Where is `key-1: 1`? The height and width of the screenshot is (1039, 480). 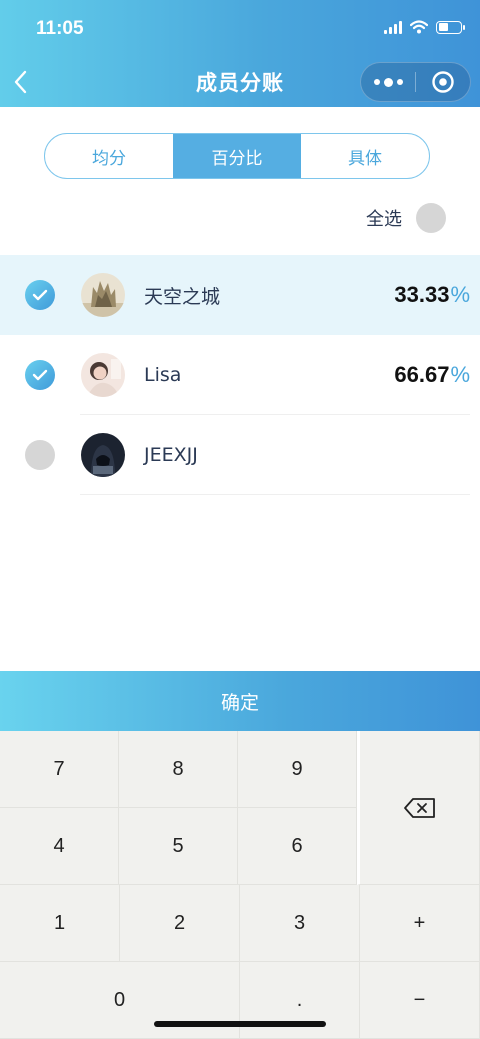 key-1: 1 is located at coordinates (60, 923).